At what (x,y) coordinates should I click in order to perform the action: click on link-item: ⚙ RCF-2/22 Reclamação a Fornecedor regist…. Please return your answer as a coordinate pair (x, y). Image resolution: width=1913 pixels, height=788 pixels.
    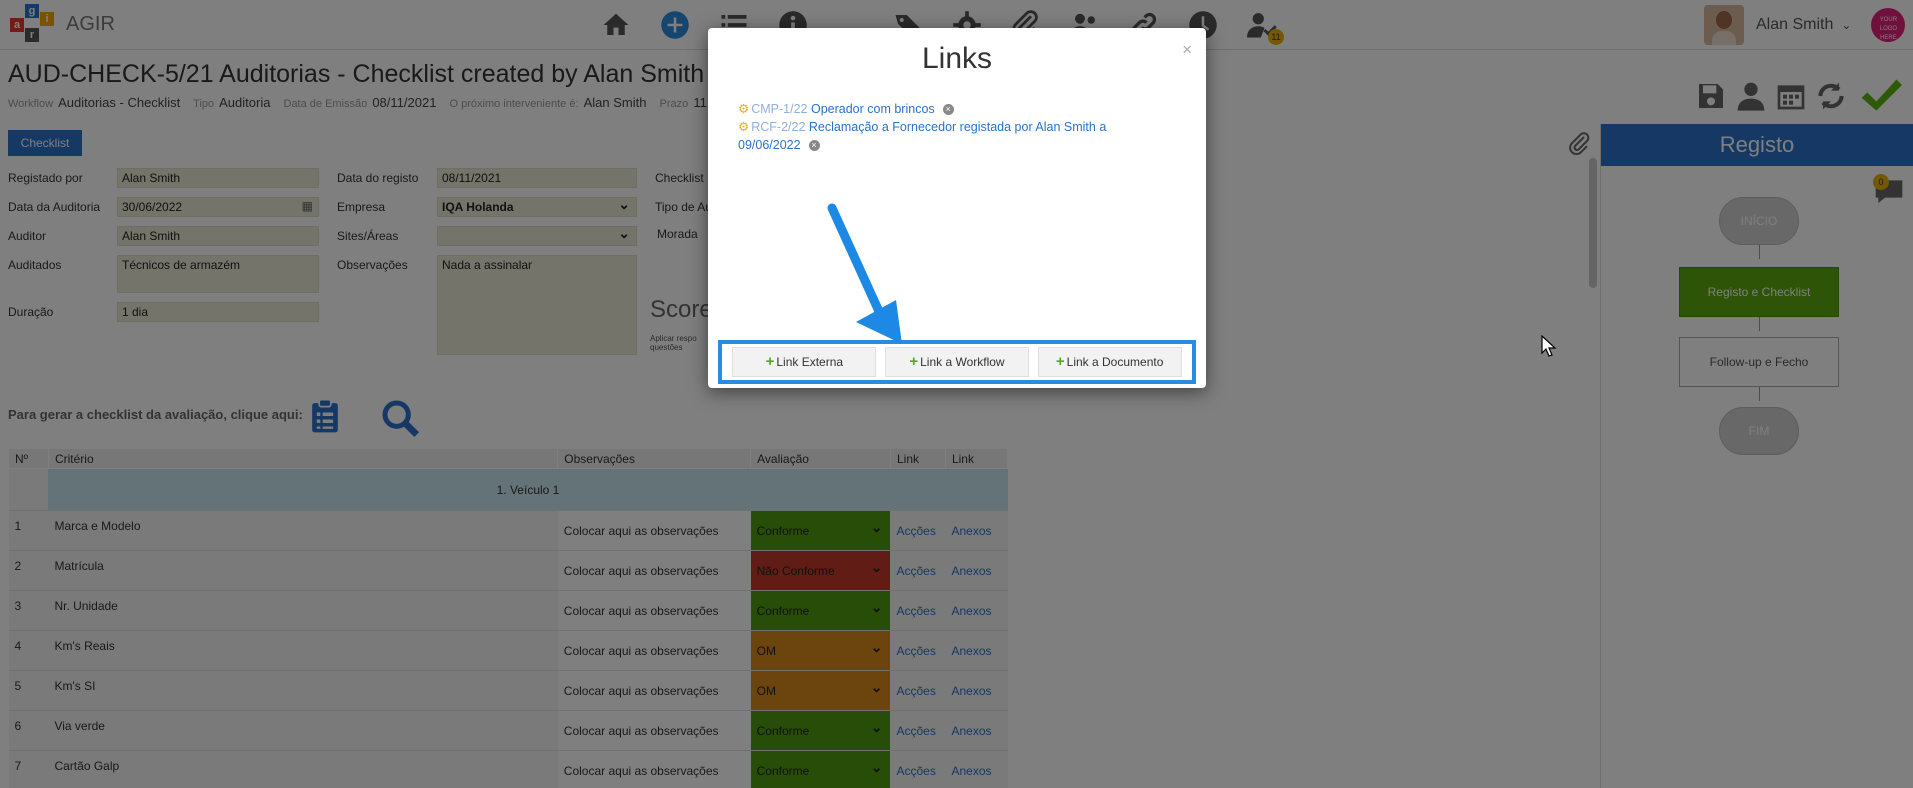
    Looking at the image, I should click on (938, 136).